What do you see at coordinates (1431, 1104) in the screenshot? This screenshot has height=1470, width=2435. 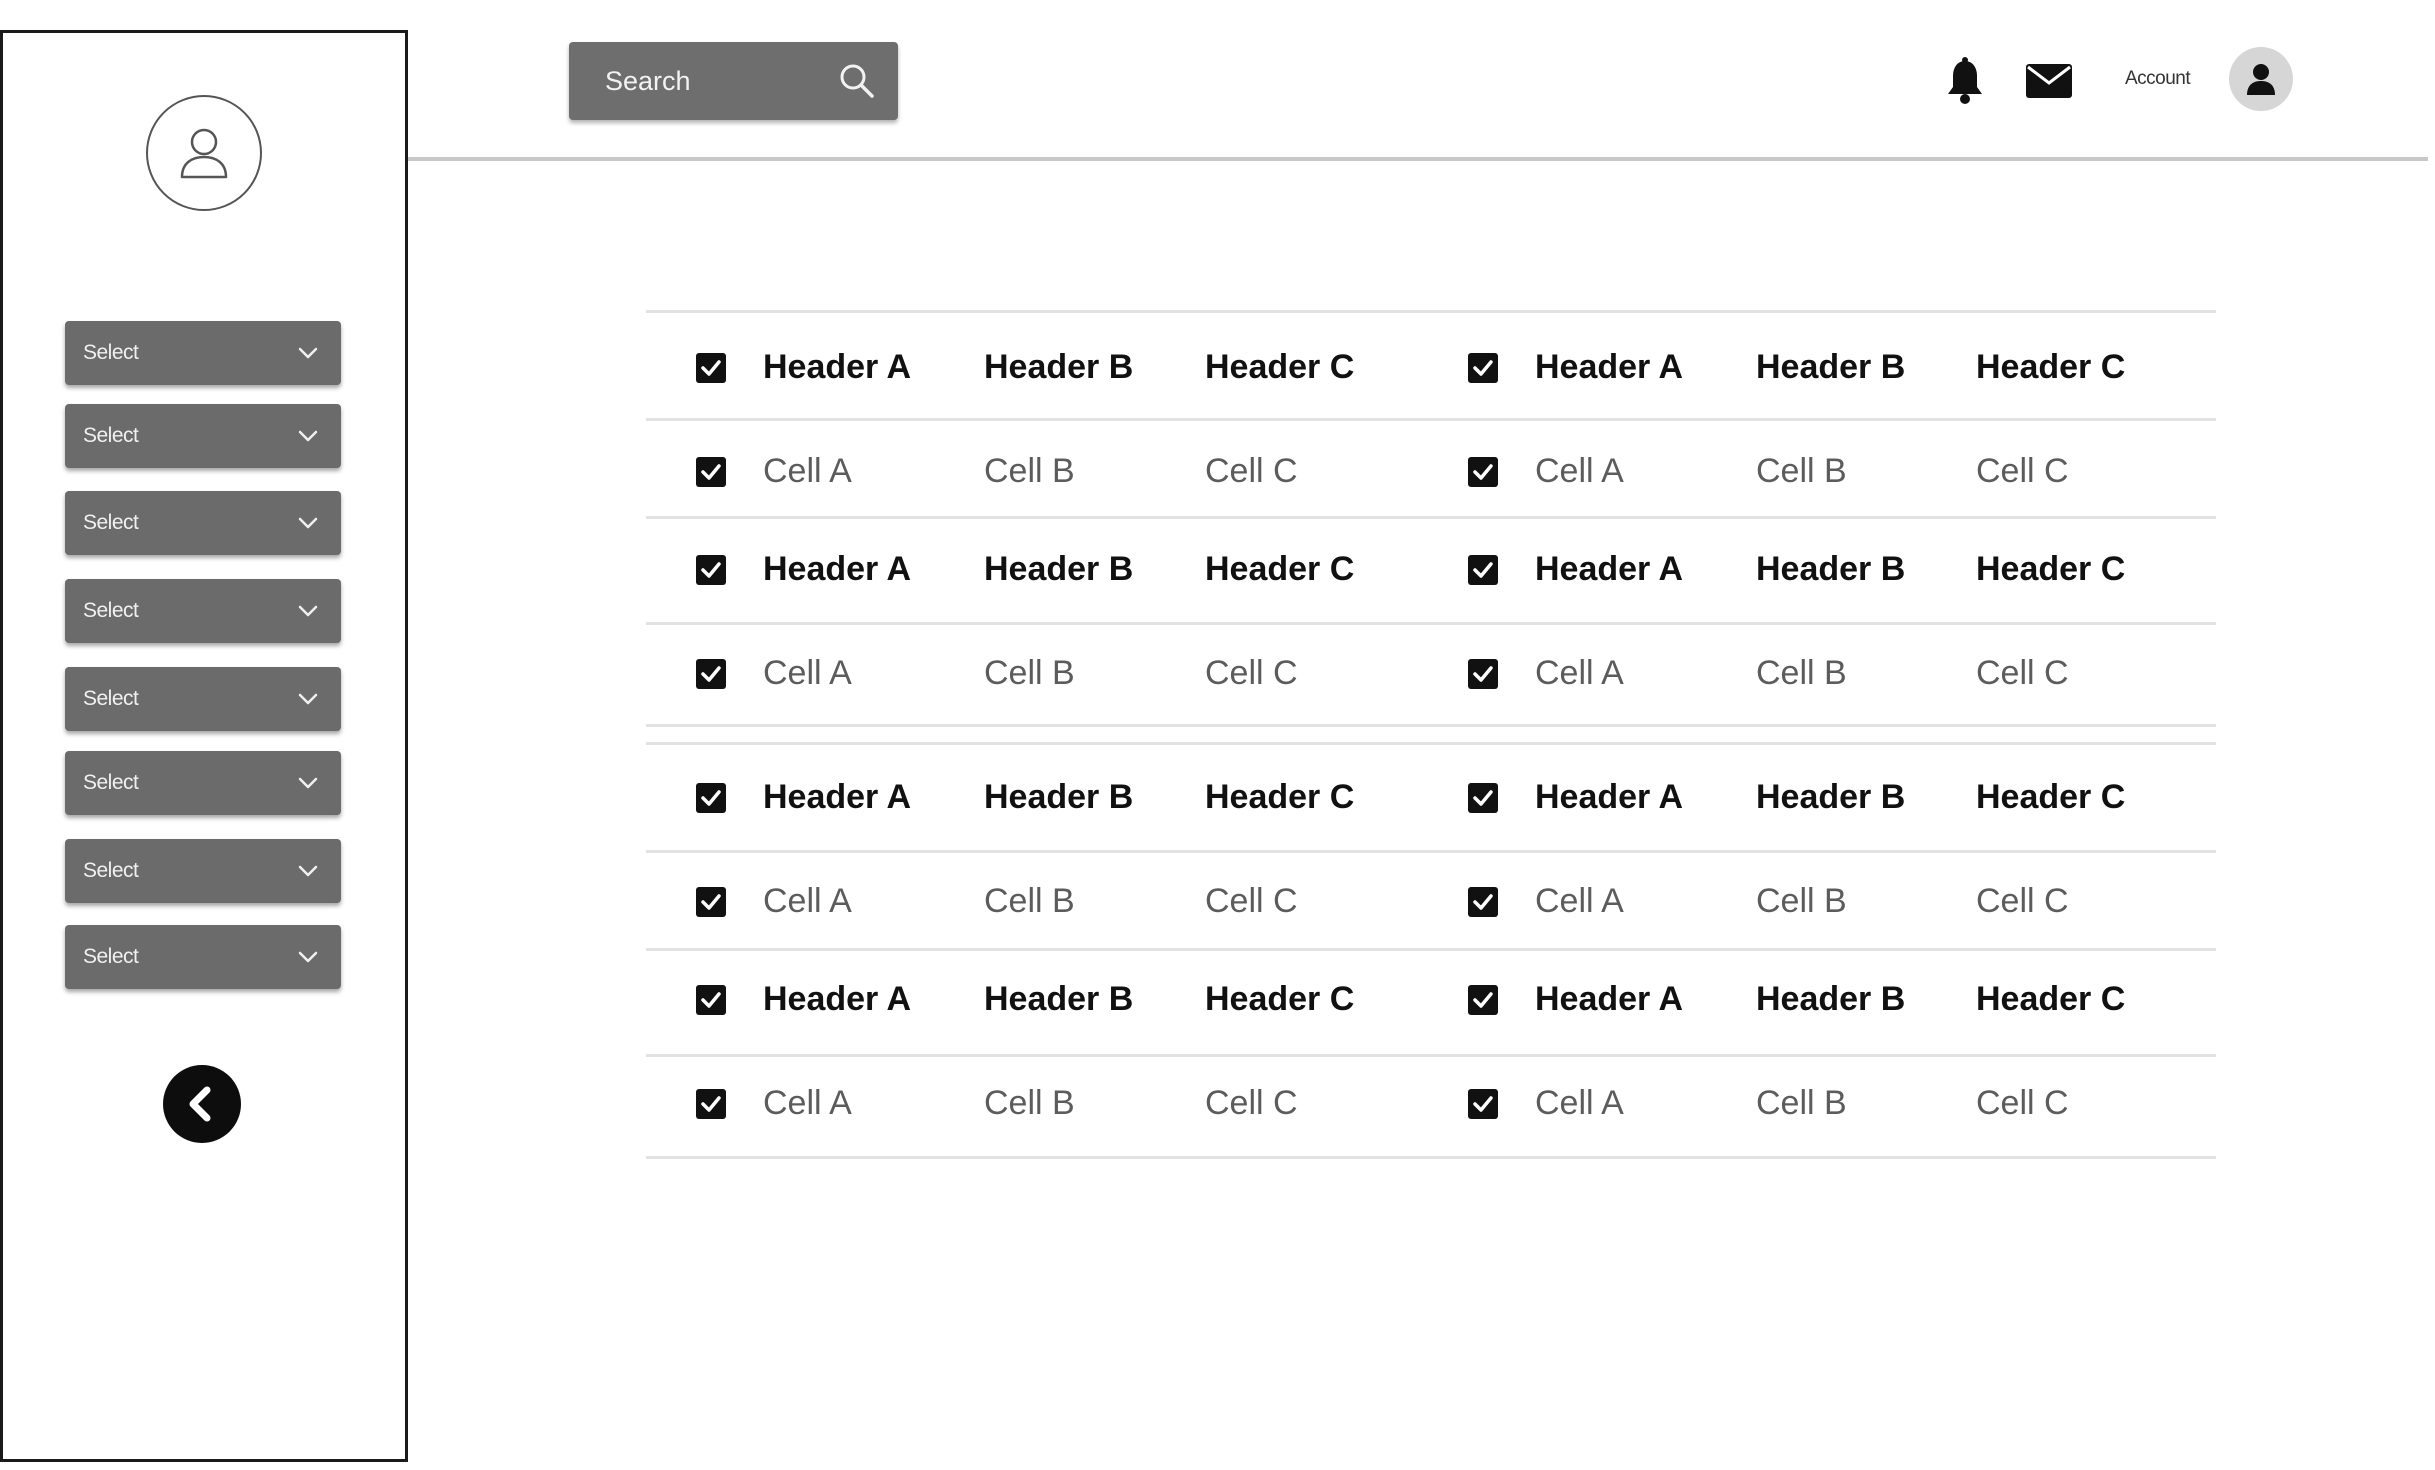 I see `table-row: Cell A Cell B Cell C Cell A Cell B Cell C` at bounding box center [1431, 1104].